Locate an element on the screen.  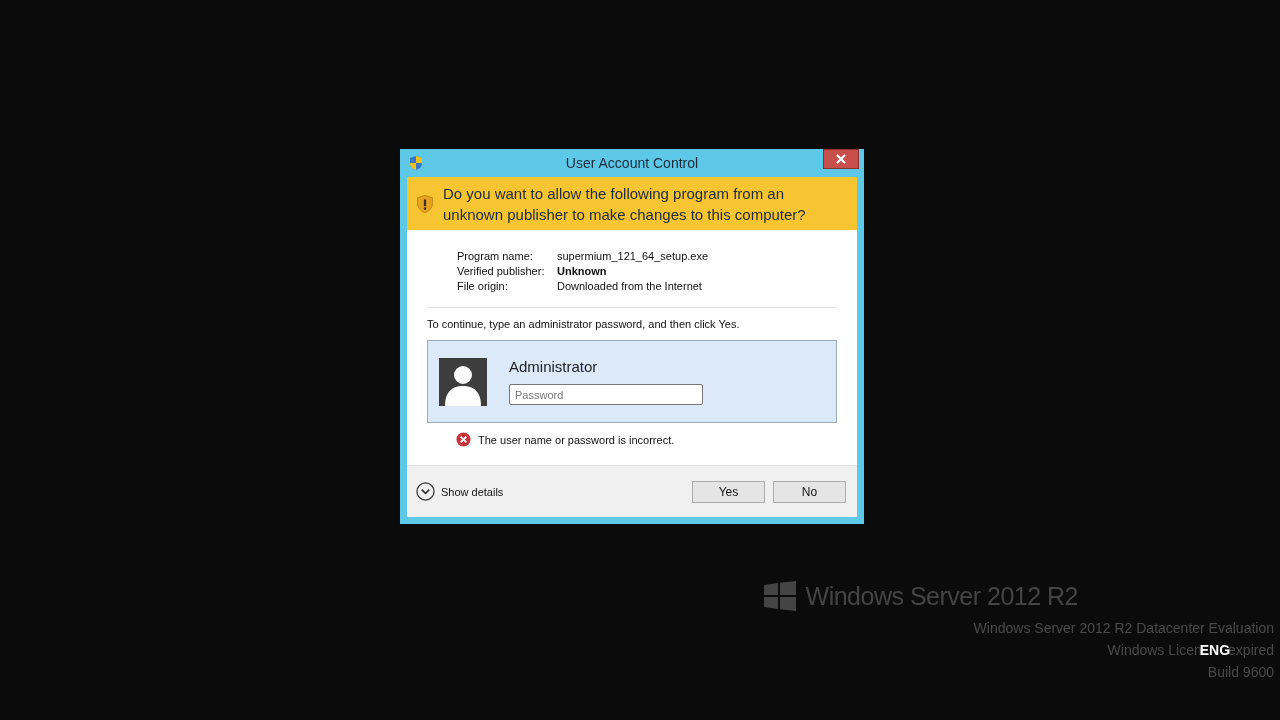
watermark-text: Windows Licen is located at coordinates (1154, 650).